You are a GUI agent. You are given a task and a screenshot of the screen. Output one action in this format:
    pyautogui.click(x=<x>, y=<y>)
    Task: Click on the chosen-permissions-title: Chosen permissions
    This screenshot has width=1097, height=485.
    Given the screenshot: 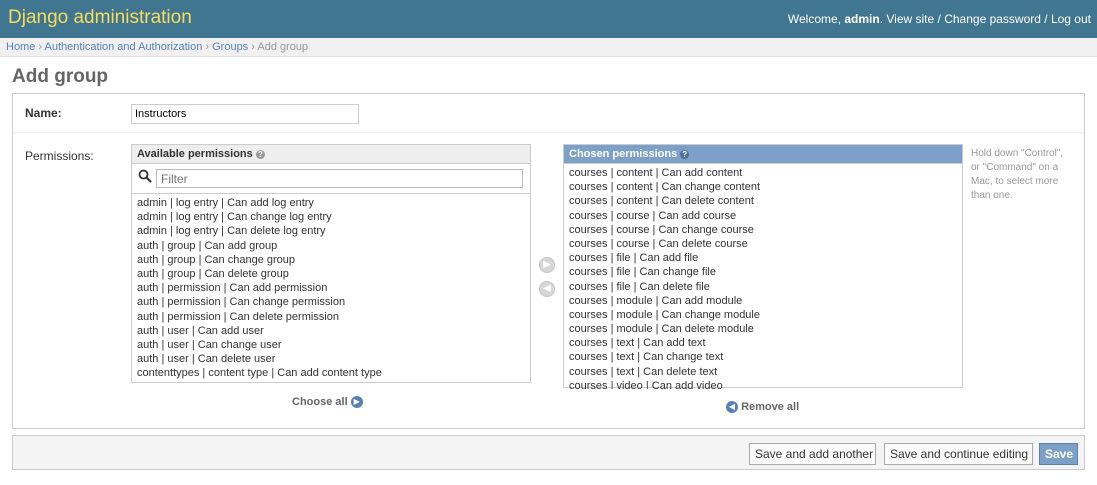 What is the action you would take?
    pyautogui.click(x=623, y=154)
    